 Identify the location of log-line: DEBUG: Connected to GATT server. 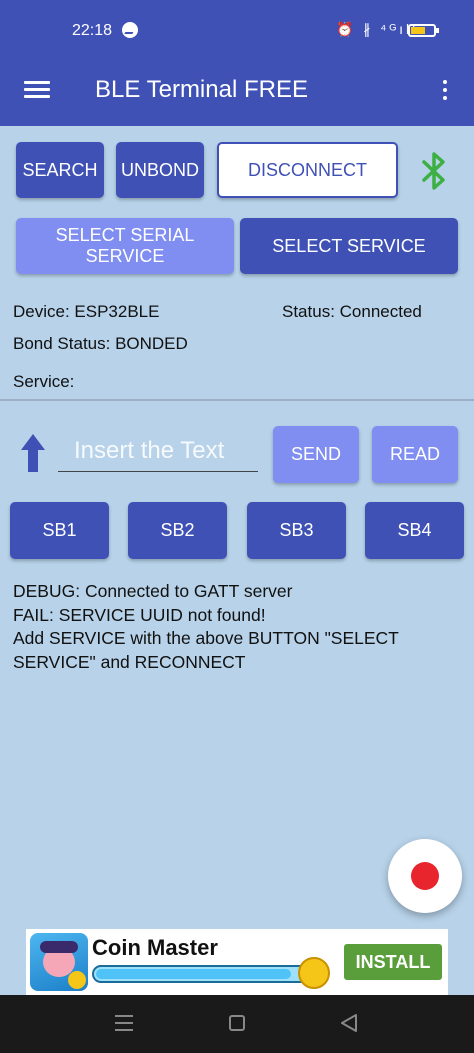
(153, 591).